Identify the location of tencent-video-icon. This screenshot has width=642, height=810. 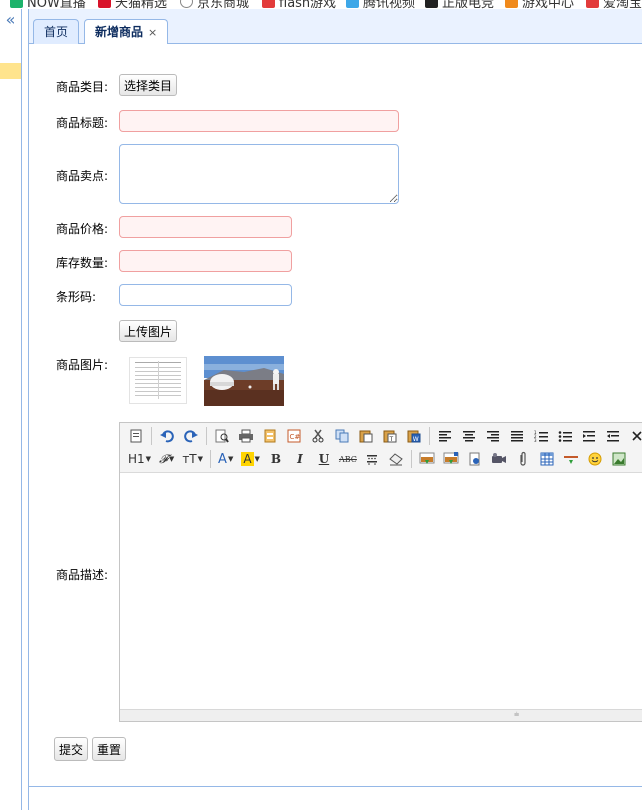
(352, 4).